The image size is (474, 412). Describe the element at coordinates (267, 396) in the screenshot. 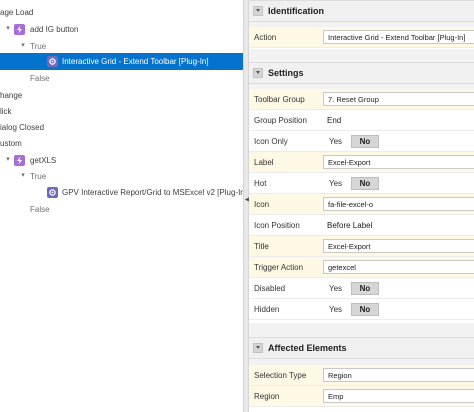

I see `prop-label: Region` at that location.